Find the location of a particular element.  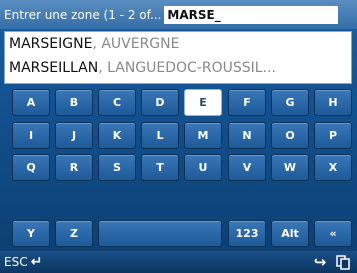

esc-button: ESC ↵ is located at coordinates (23, 262).